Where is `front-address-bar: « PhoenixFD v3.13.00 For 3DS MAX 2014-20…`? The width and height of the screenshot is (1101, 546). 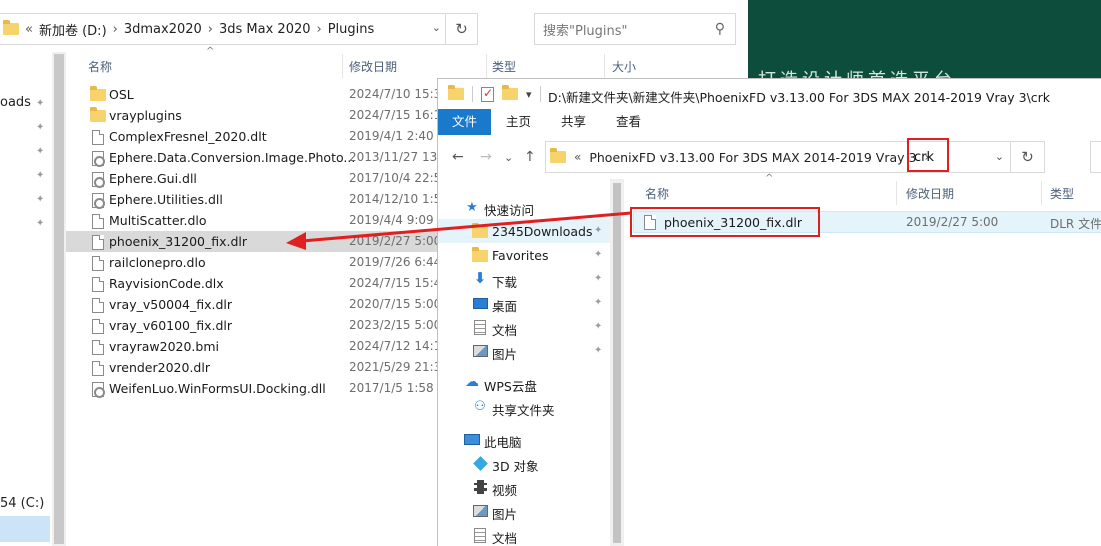 front-address-bar: « PhoenixFD v3.13.00 For 3DS MAX 2014-20… is located at coordinates (795, 155).